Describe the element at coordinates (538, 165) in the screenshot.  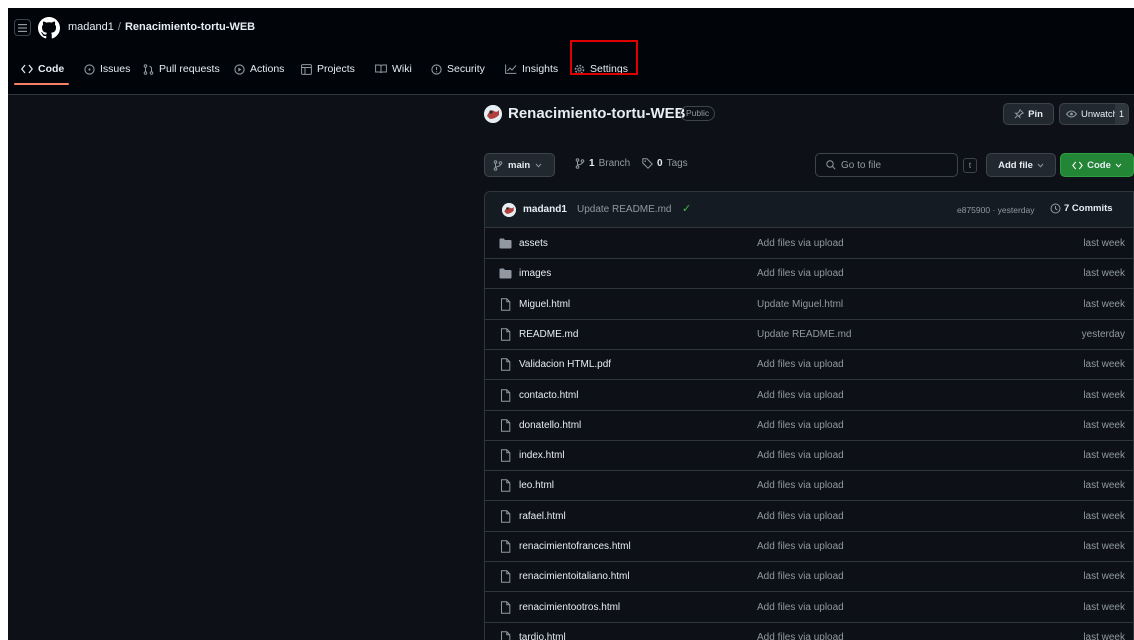
I see `chevron-down-icon` at that location.